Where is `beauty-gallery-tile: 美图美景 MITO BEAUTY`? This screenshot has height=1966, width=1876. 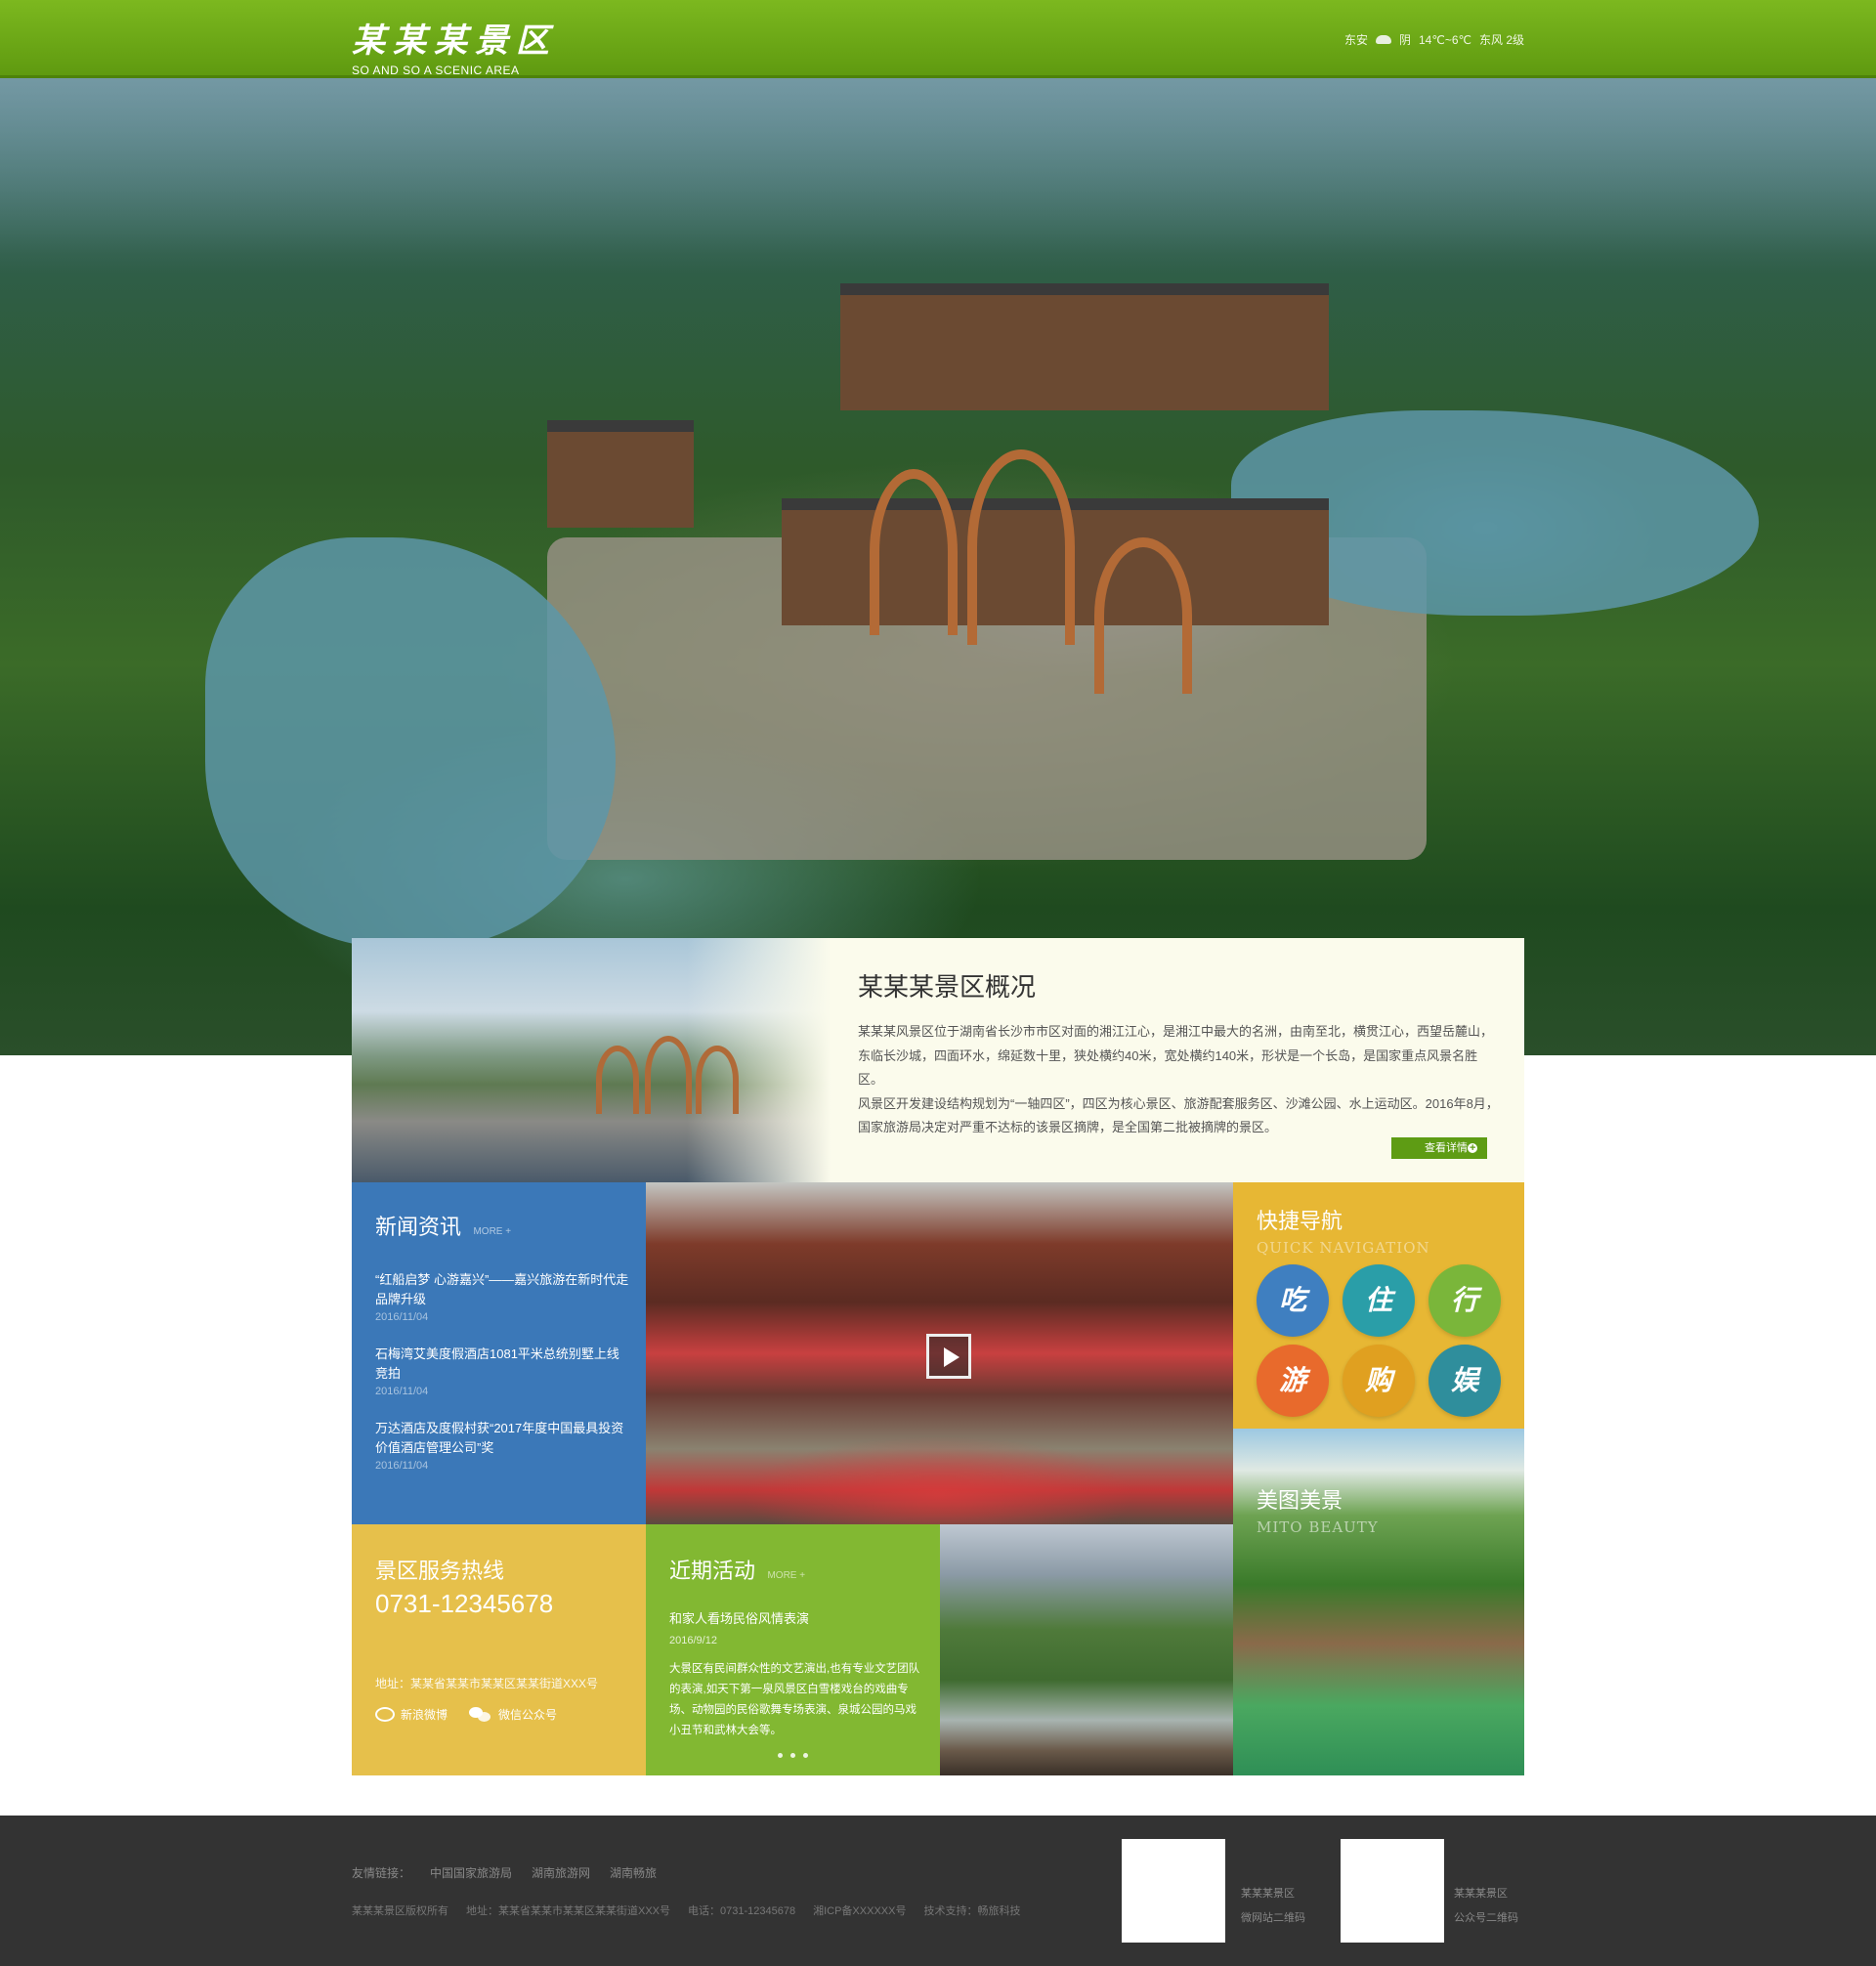 beauty-gallery-tile: 美图美景 MITO BEAUTY is located at coordinates (1378, 1602).